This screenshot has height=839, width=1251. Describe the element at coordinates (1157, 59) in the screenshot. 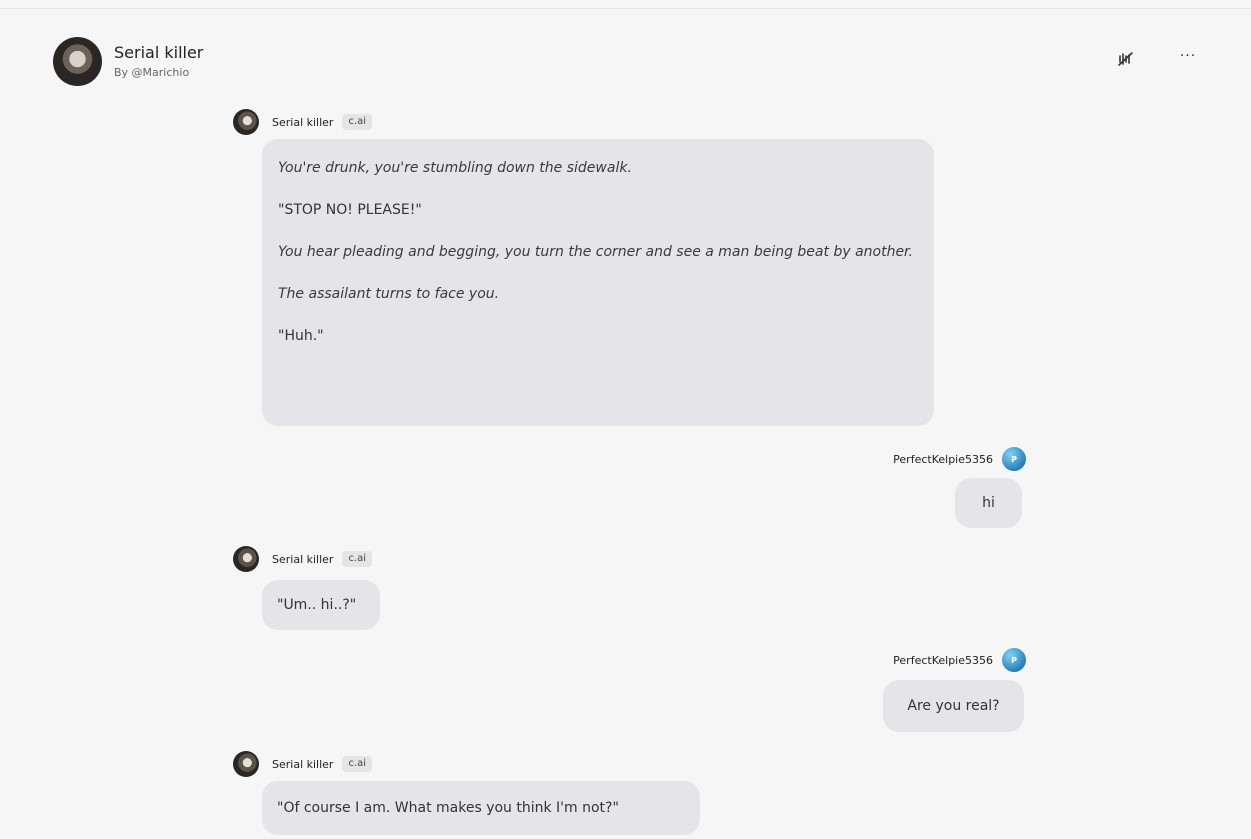

I see `header-actions: ···` at that location.